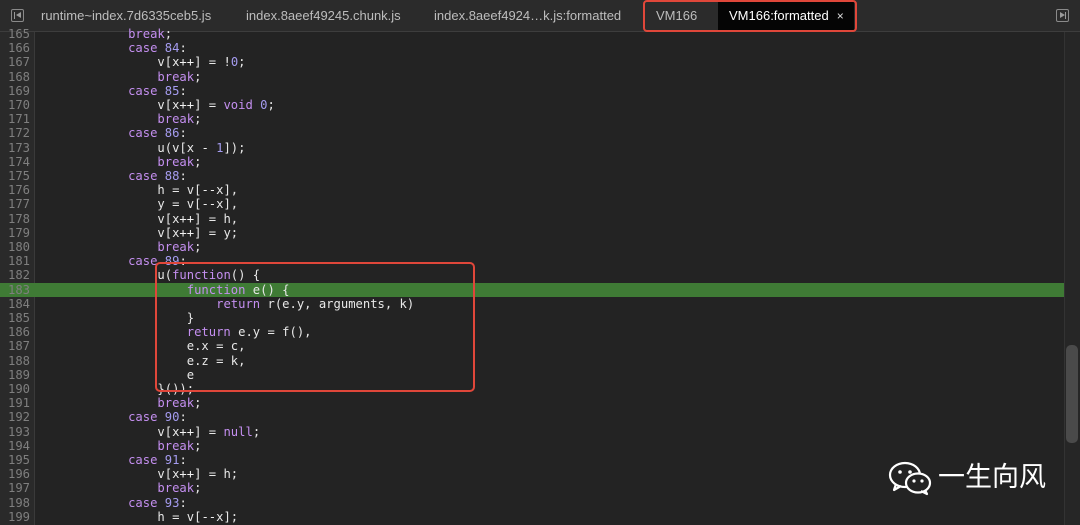 This screenshot has width=1080, height=525. Describe the element at coordinates (15, 361) in the screenshot. I see `line-number: 188` at that location.